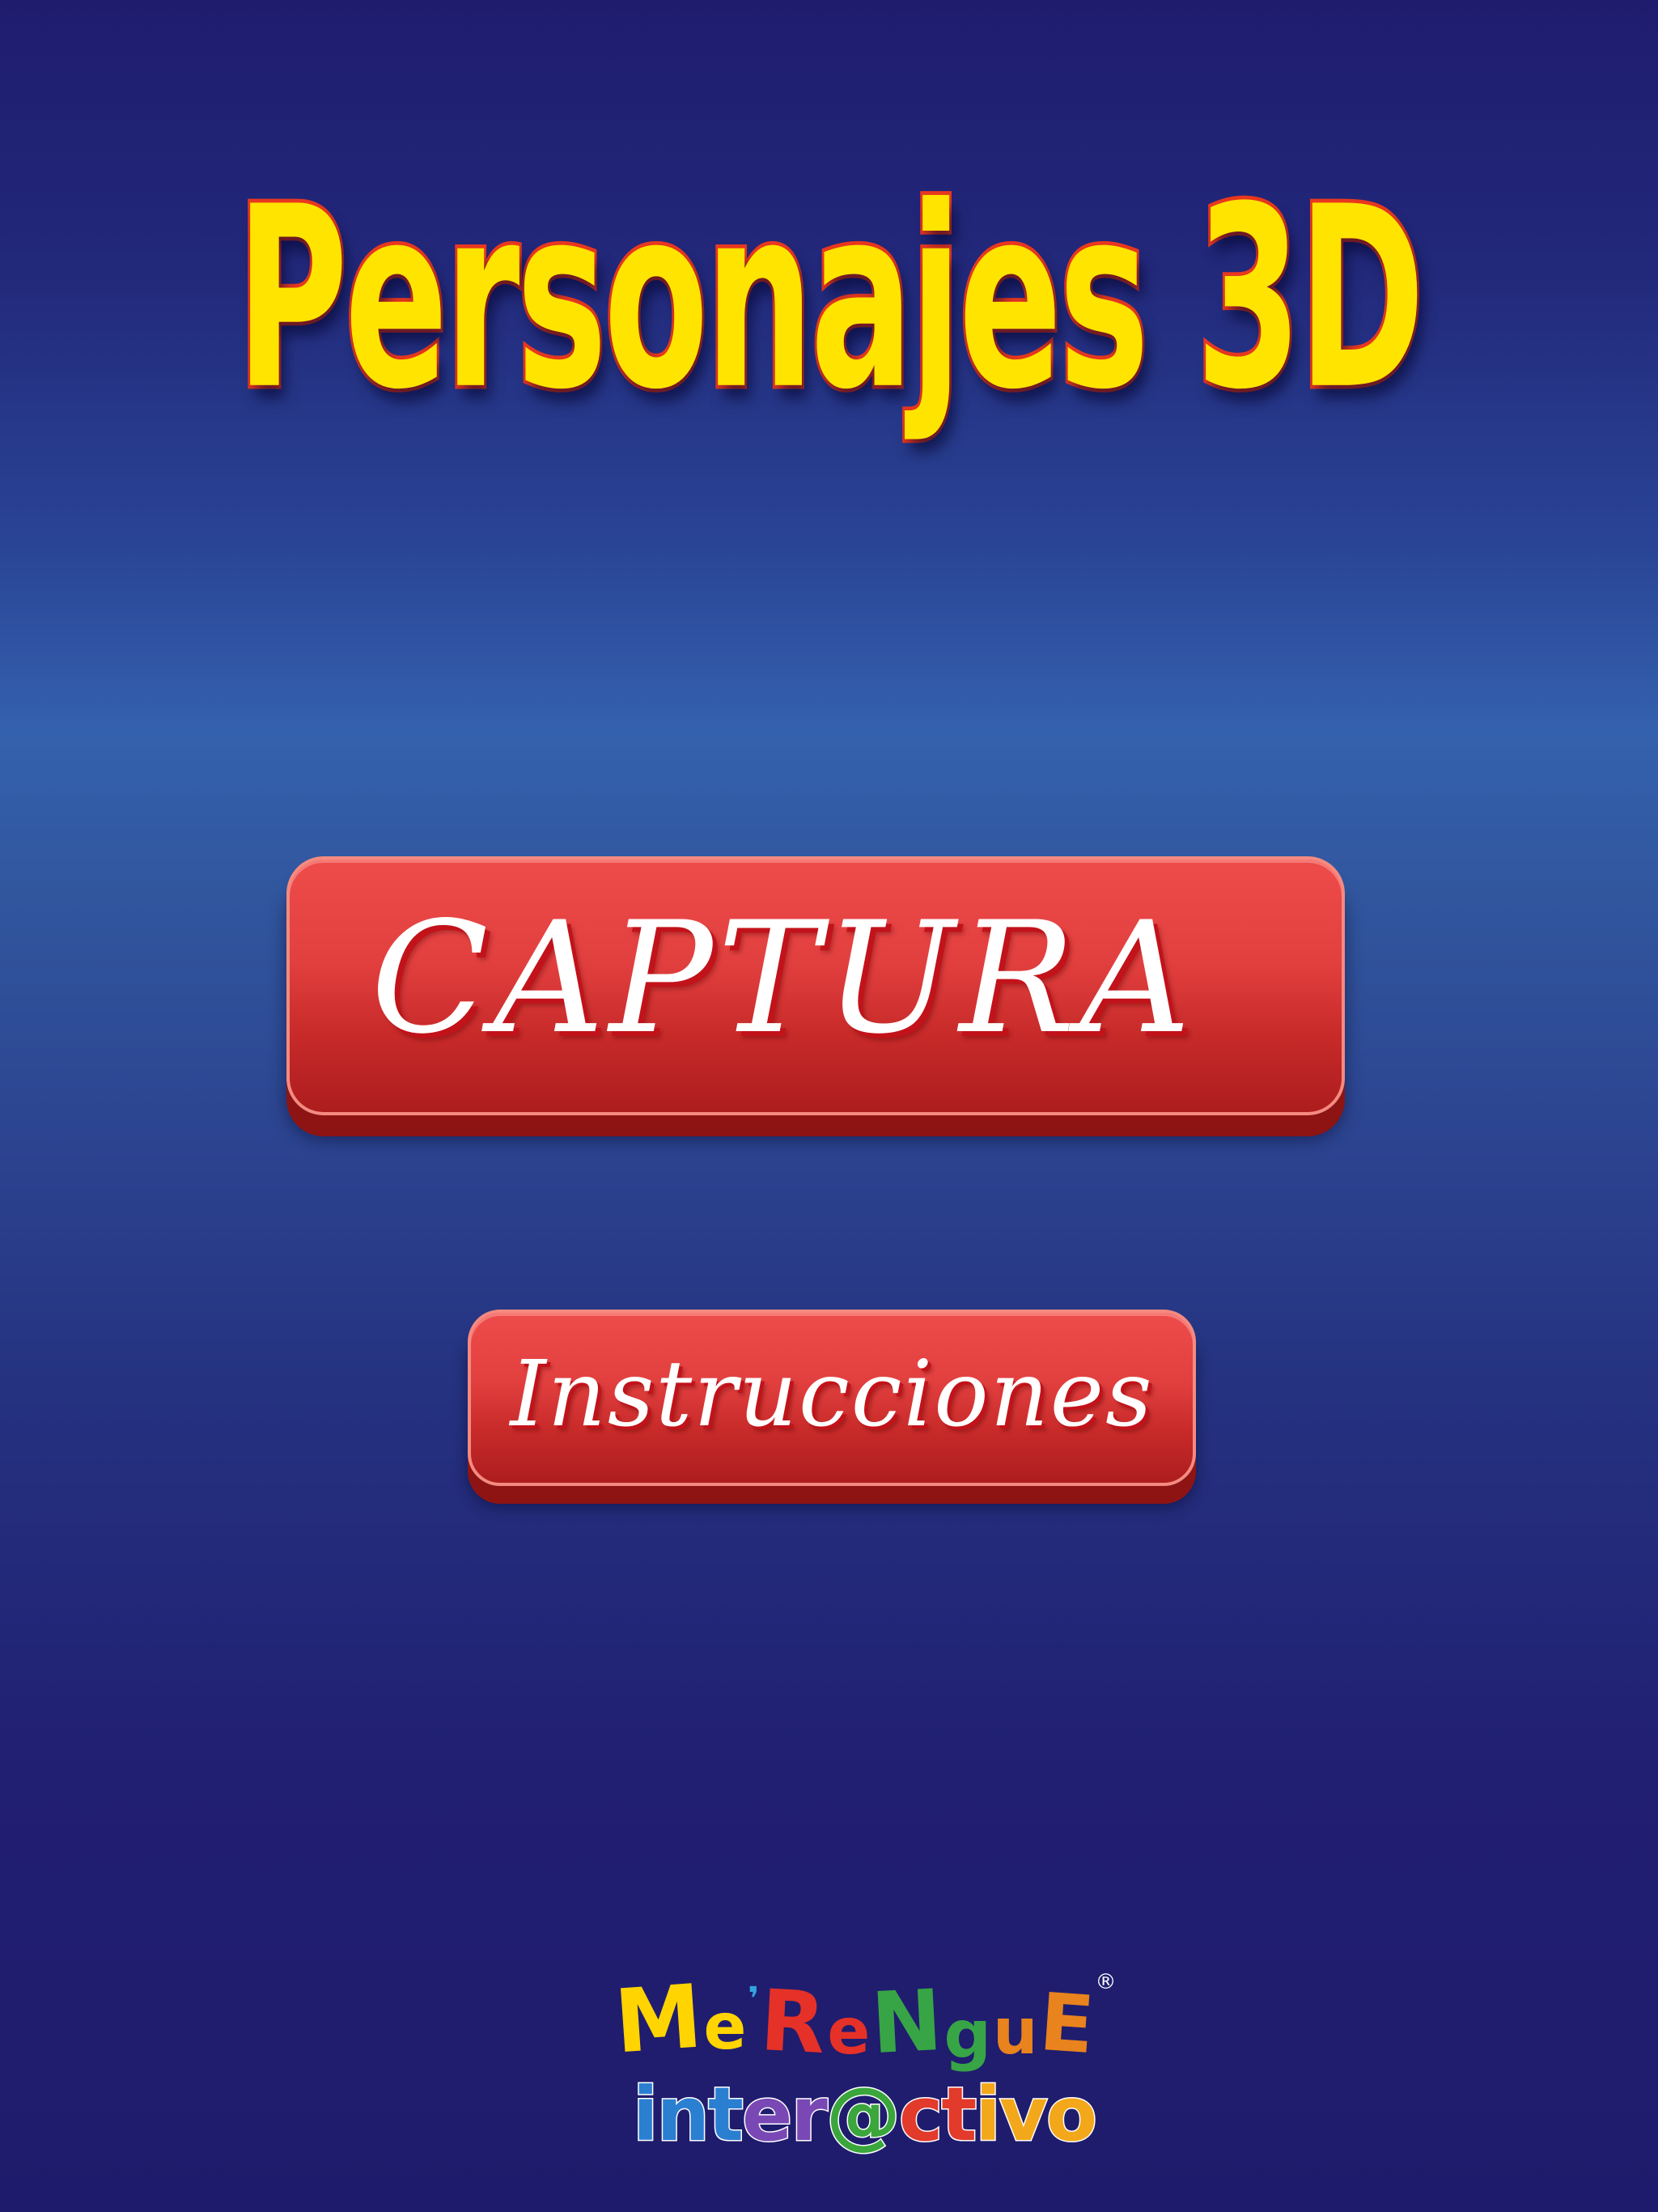 The height and width of the screenshot is (2212, 1658). Describe the element at coordinates (1015, 2032) in the screenshot. I see `logo-letter: u` at that location.